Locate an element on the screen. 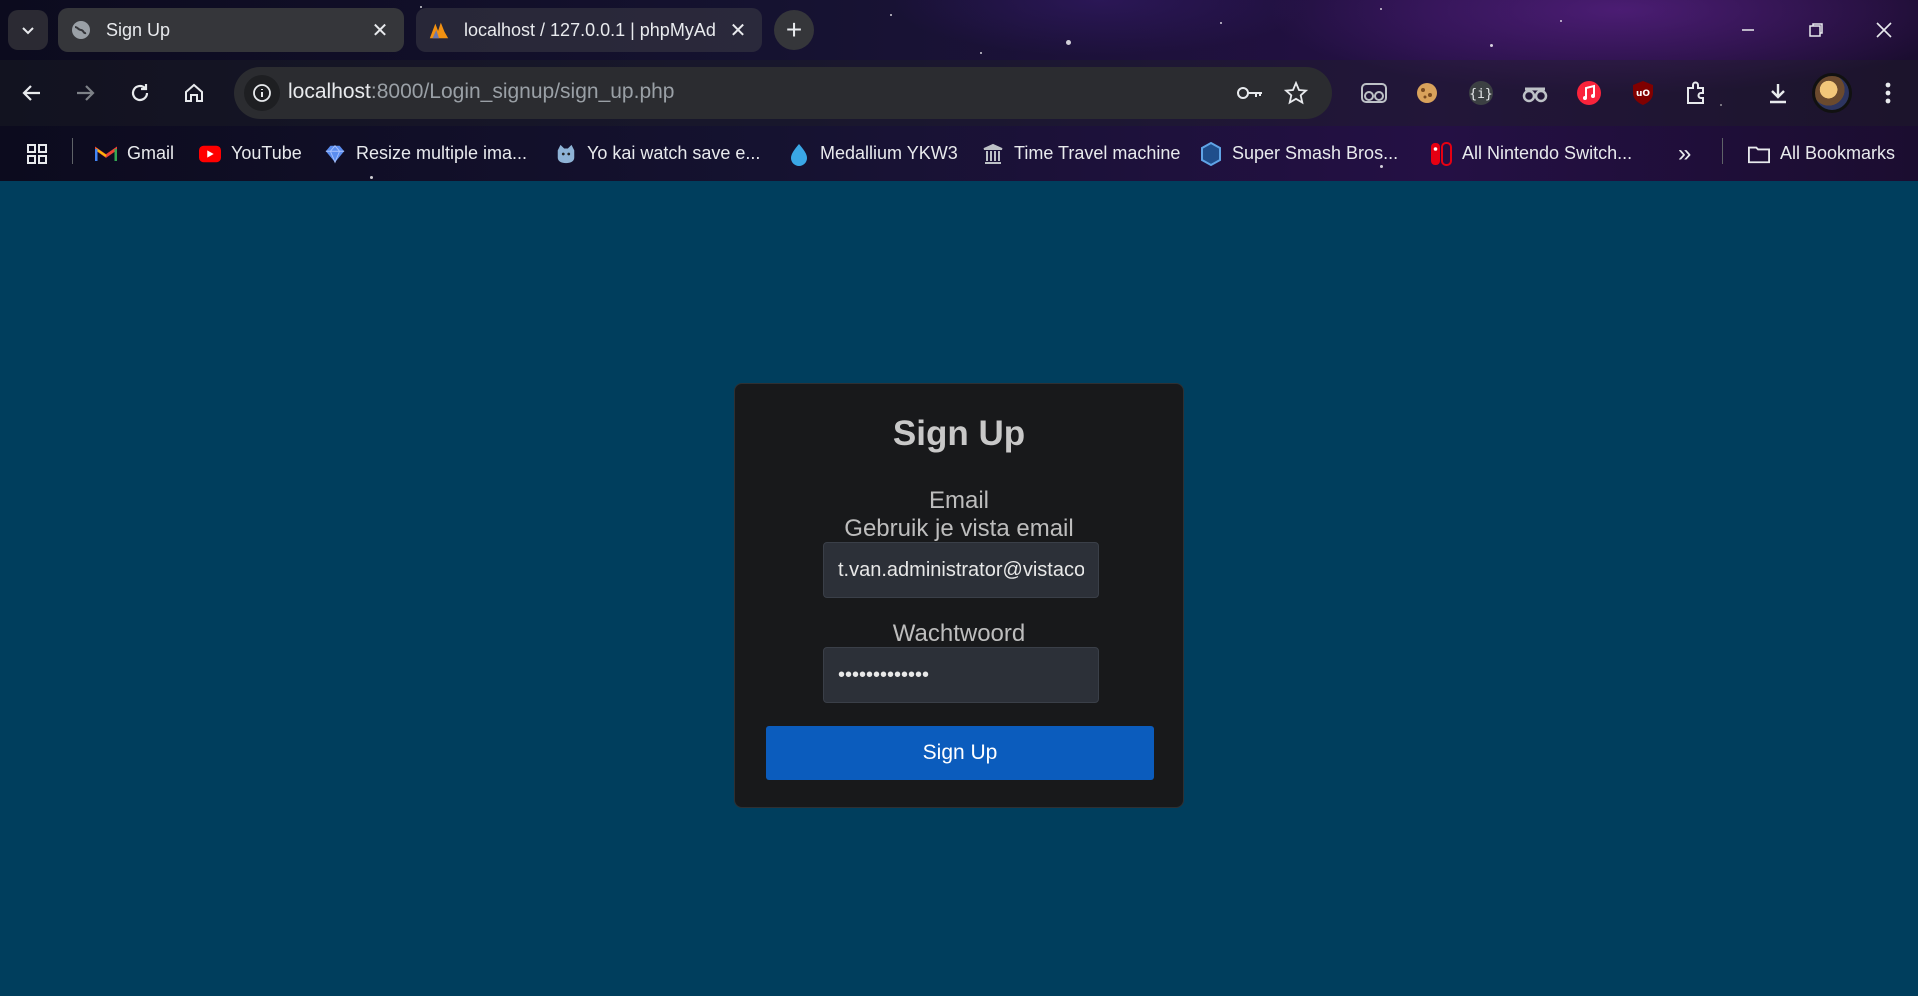 The image size is (1918, 996). museum-icon is located at coordinates (993, 154).